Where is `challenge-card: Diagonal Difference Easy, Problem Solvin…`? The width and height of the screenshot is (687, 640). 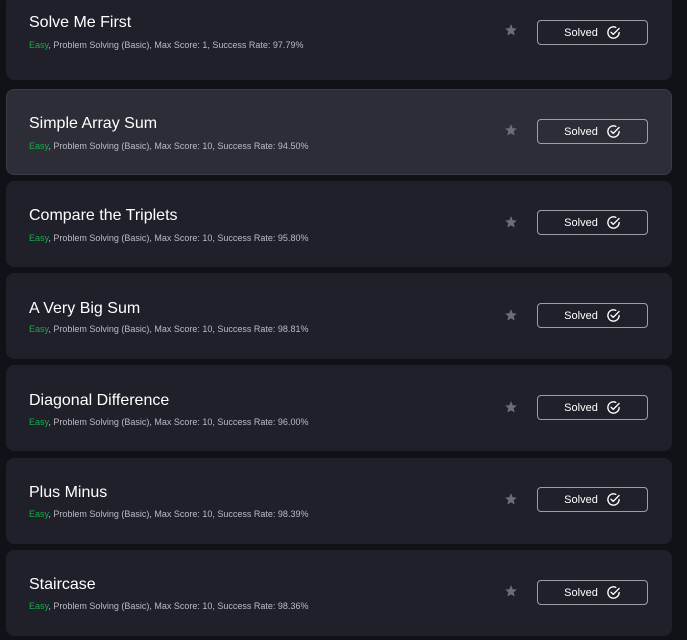
challenge-card: Diagonal Difference Easy, Problem Solvin… is located at coordinates (339, 408).